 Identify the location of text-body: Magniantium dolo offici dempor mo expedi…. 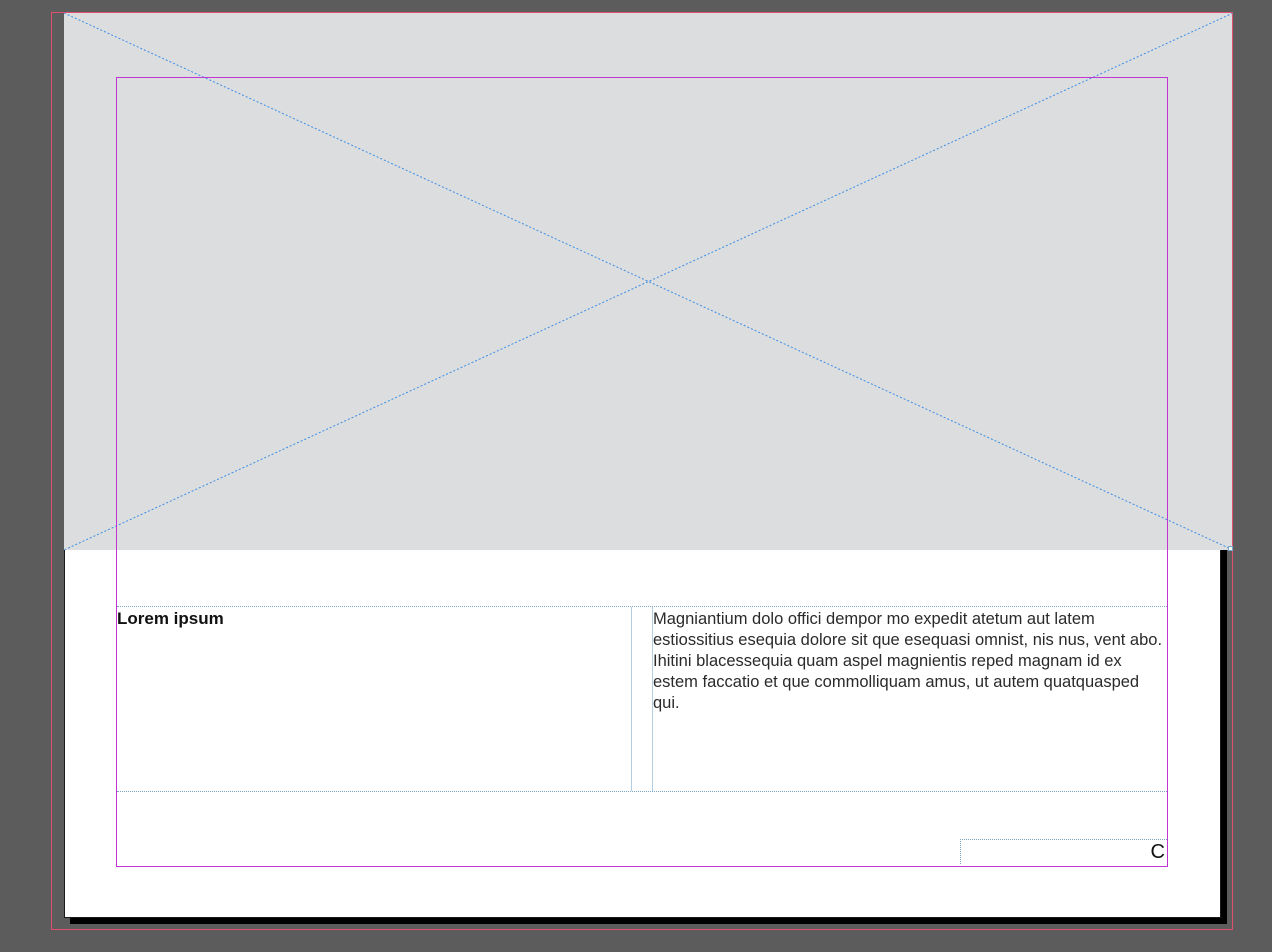
(909, 661).